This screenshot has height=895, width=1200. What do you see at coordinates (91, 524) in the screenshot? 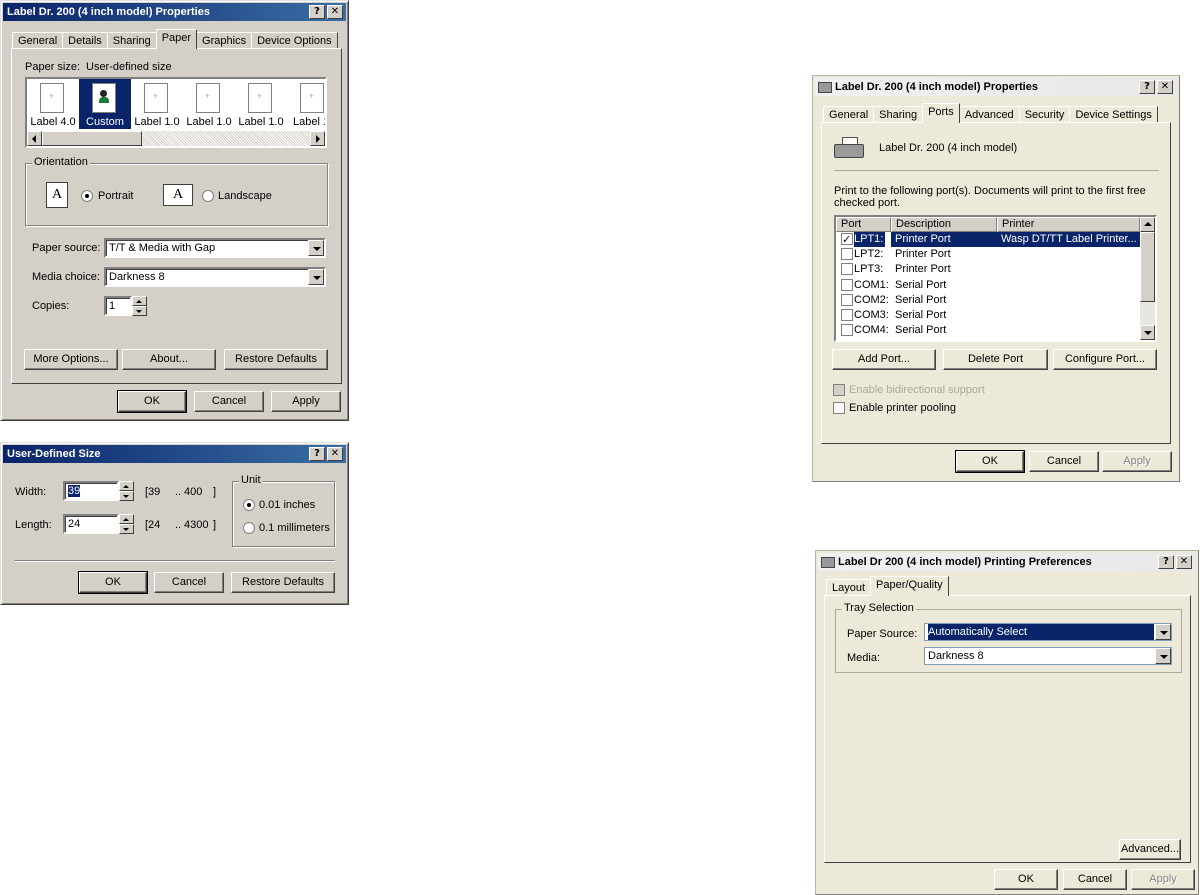
I see `length-input: 24` at bounding box center [91, 524].